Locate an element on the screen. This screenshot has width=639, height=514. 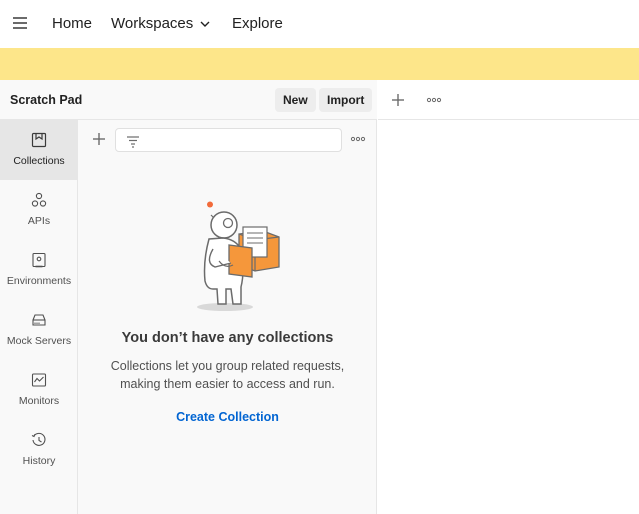
import-button: Import is located at coordinates (346, 100).